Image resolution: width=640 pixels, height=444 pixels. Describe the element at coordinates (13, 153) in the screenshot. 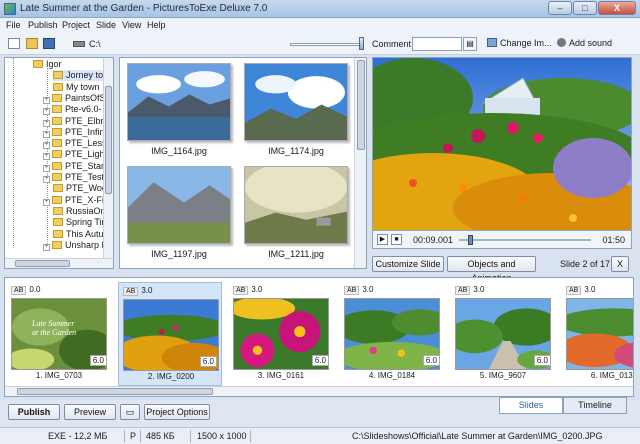

I see `tree-guide-line` at that location.